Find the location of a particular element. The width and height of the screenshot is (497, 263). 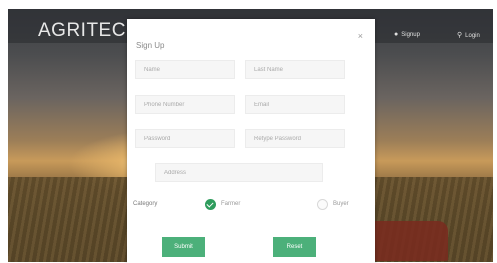

radio-farmer is located at coordinates (210, 204).